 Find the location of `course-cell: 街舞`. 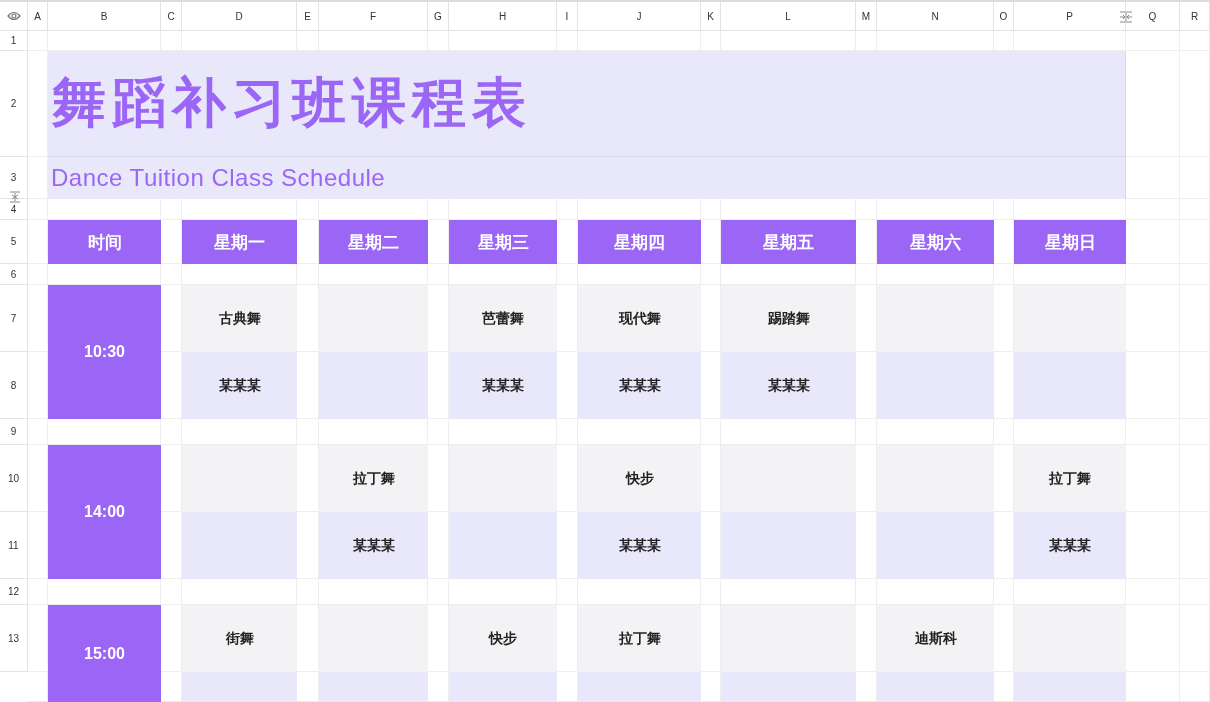

course-cell: 街舞 is located at coordinates (239, 638).